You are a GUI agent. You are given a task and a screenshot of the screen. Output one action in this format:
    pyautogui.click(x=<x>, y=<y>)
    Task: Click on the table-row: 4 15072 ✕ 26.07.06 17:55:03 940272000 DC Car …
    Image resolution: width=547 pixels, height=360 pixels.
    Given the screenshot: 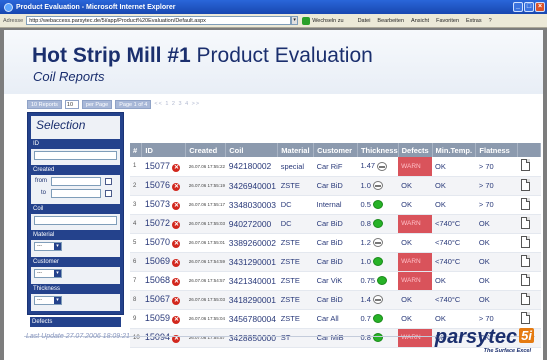 What is the action you would take?
    pyautogui.click(x=335, y=224)
    